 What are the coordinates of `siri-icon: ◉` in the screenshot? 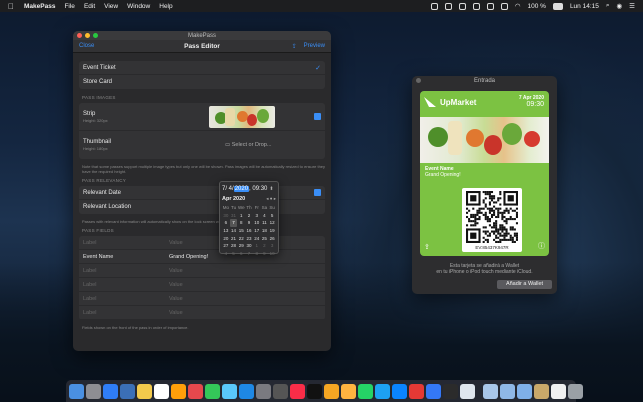 It's located at (620, 6).